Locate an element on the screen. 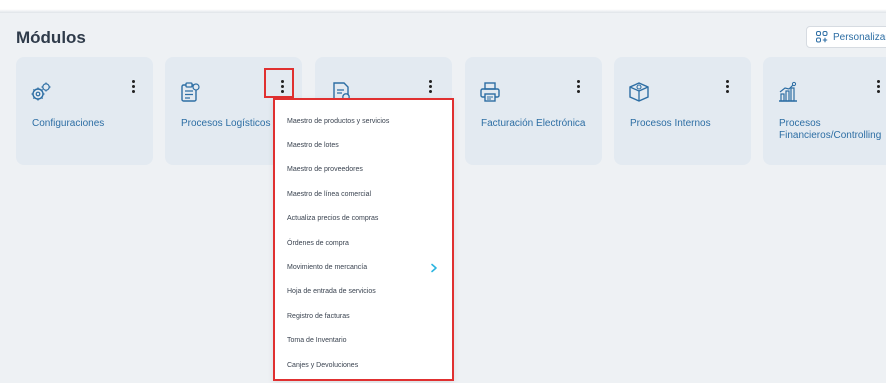  menu-item-label: Movimiento de mercancía is located at coordinates (327, 268).